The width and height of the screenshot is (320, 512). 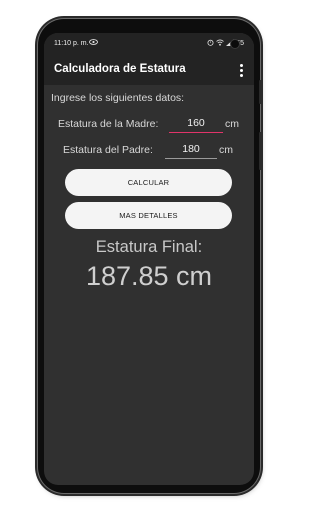 What do you see at coordinates (108, 124) in the screenshot?
I see `mother-height-label: Estatura de la Madre:` at bounding box center [108, 124].